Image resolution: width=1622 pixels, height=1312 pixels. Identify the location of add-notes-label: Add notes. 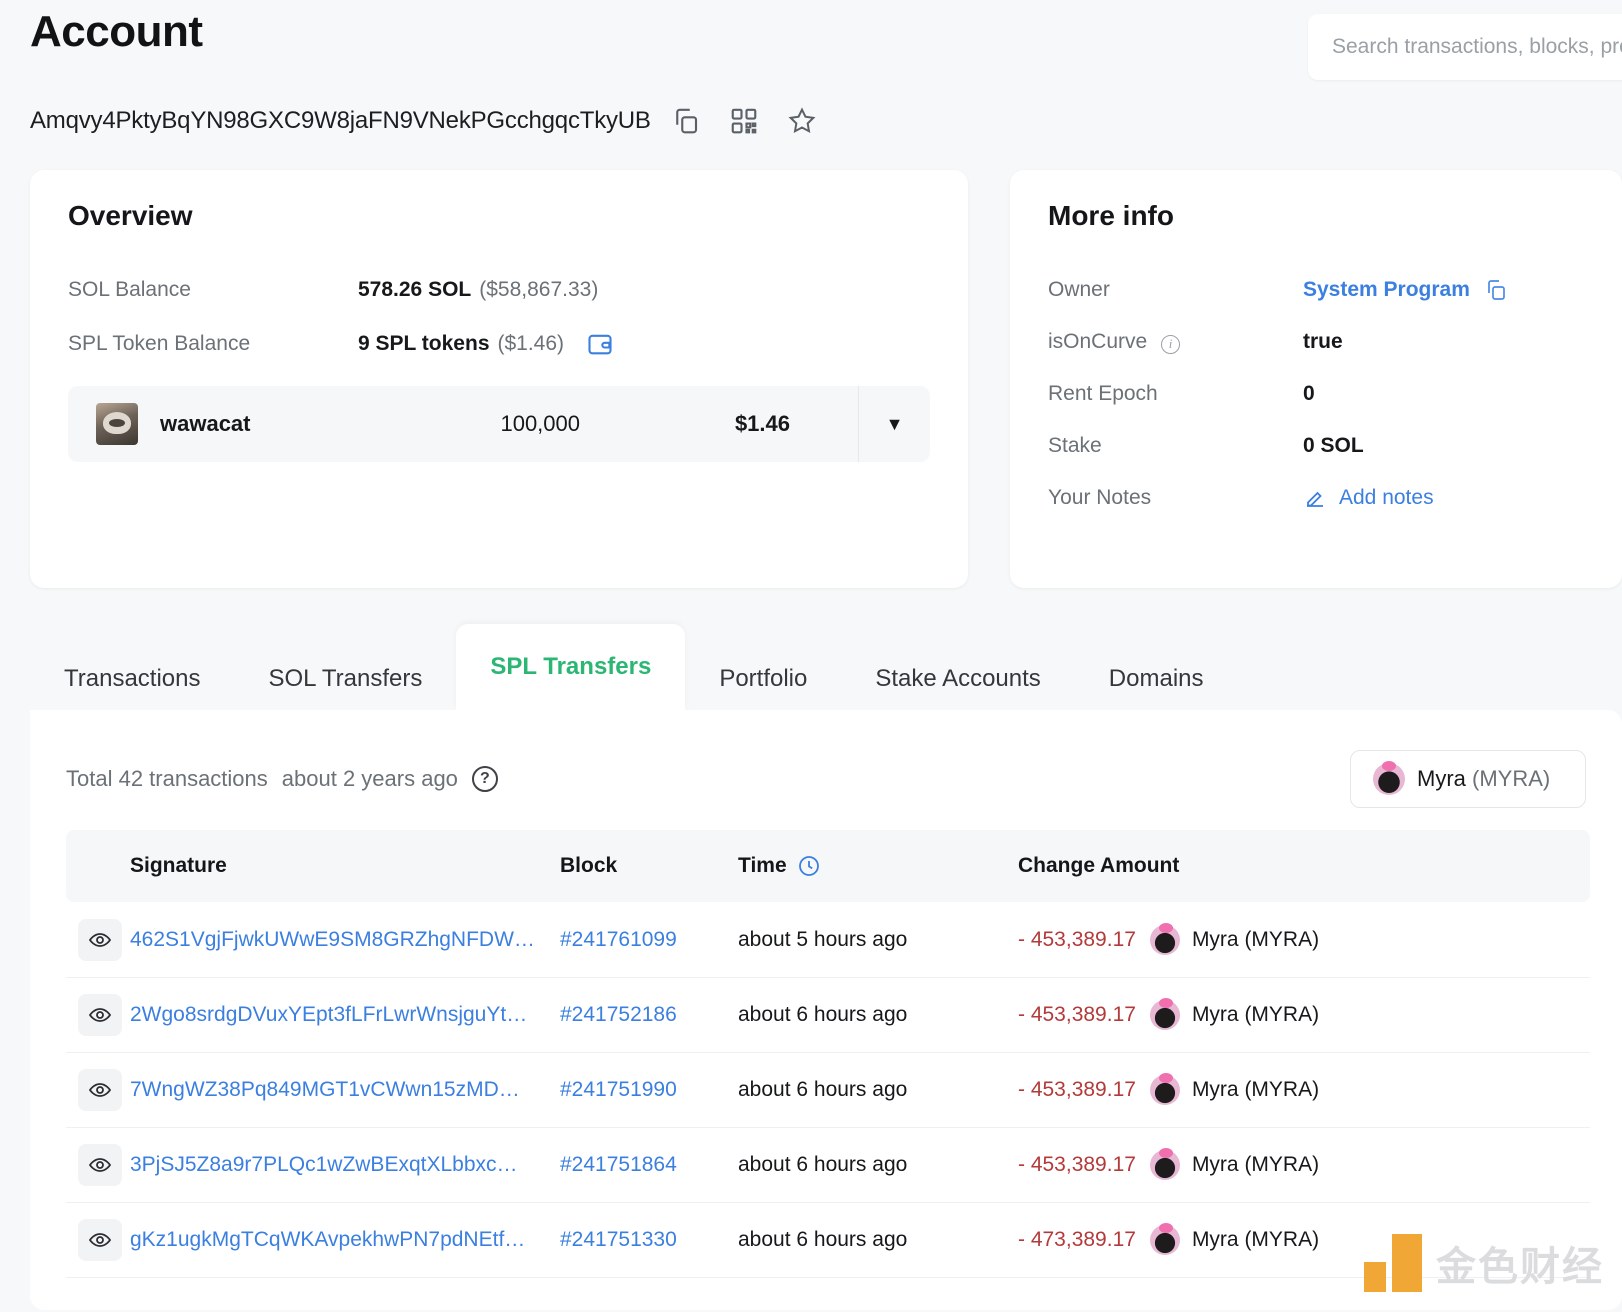
(1386, 498).